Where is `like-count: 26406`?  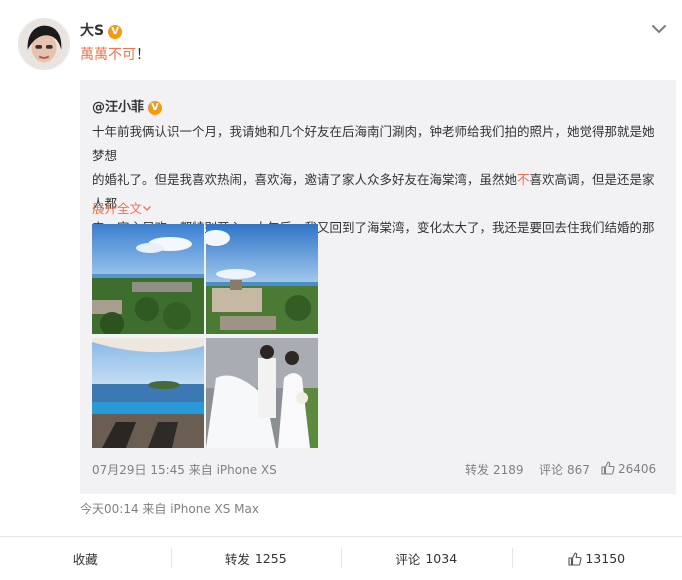
like-count: 26406 is located at coordinates (637, 469).